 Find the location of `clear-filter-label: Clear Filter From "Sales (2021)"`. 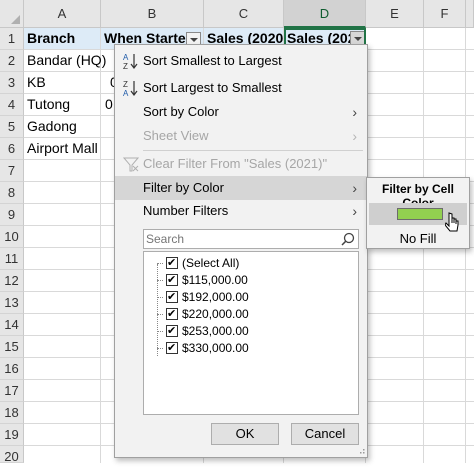

clear-filter-label: Clear Filter From "Sales (2021)" is located at coordinates (235, 163).